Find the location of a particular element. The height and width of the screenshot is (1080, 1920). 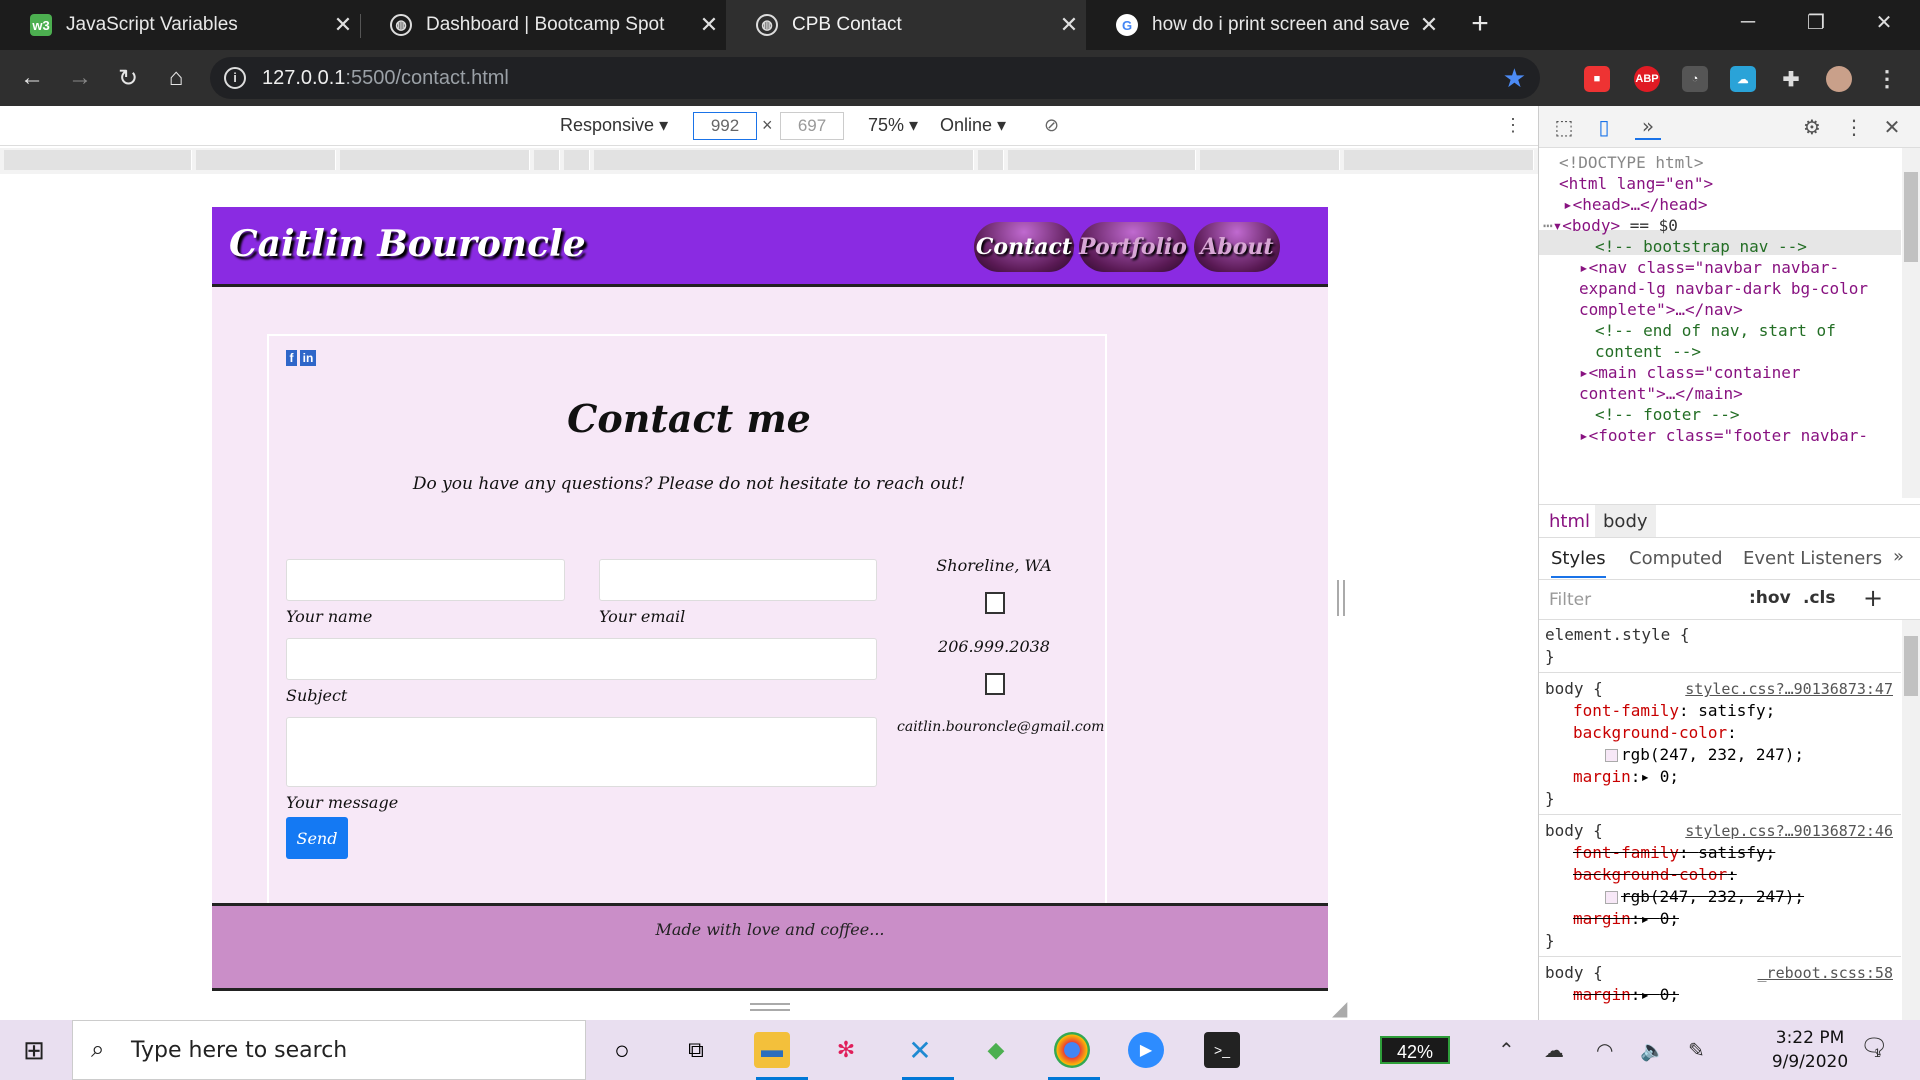

volume-icon: 🔈 is located at coordinates (1652, 1050).